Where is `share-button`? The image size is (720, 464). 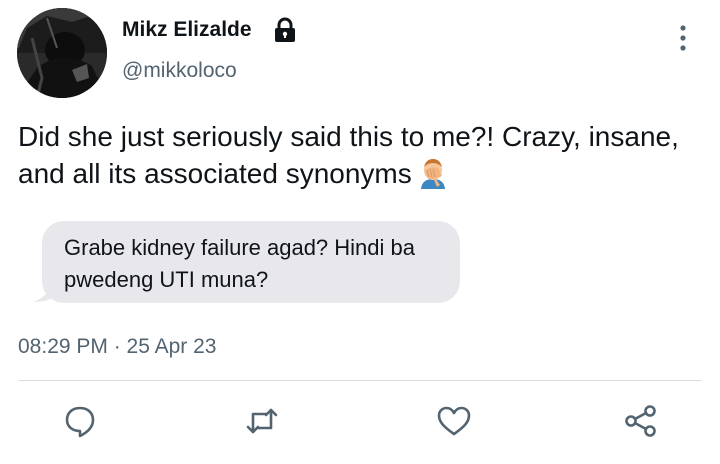
share-button is located at coordinates (641, 421).